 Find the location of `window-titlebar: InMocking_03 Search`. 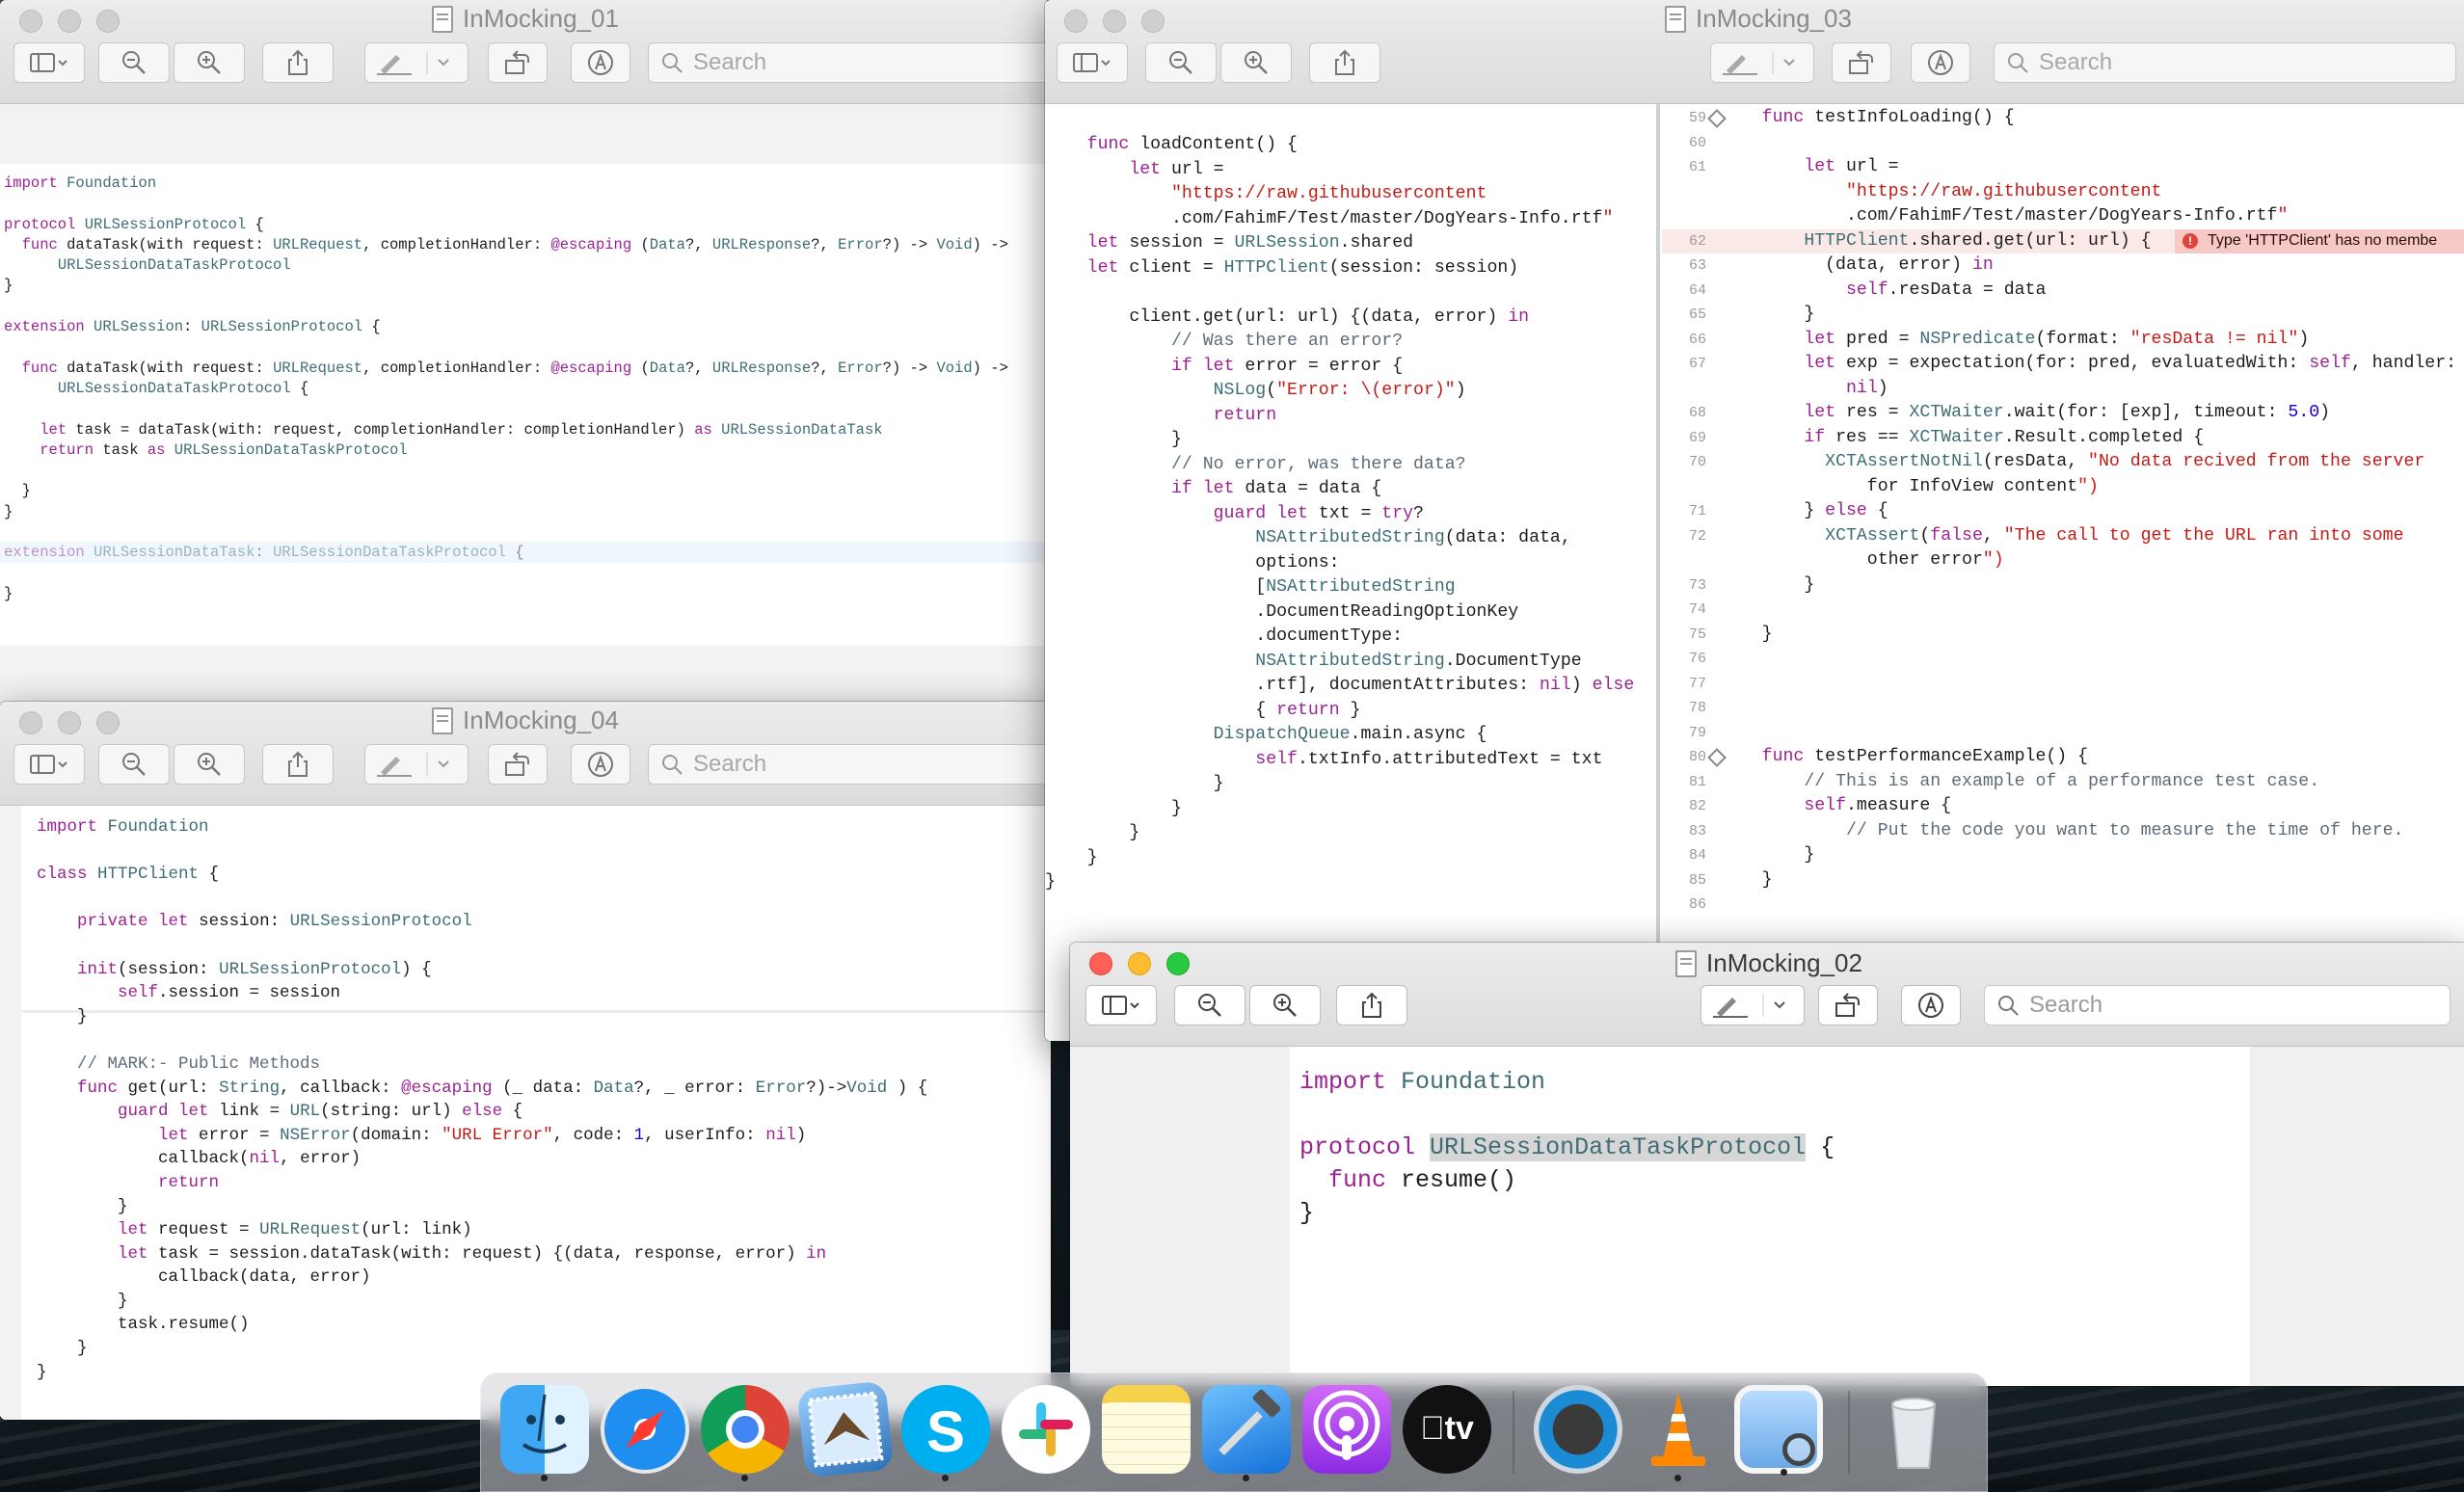

window-titlebar: InMocking_03 Search is located at coordinates (1755, 52).